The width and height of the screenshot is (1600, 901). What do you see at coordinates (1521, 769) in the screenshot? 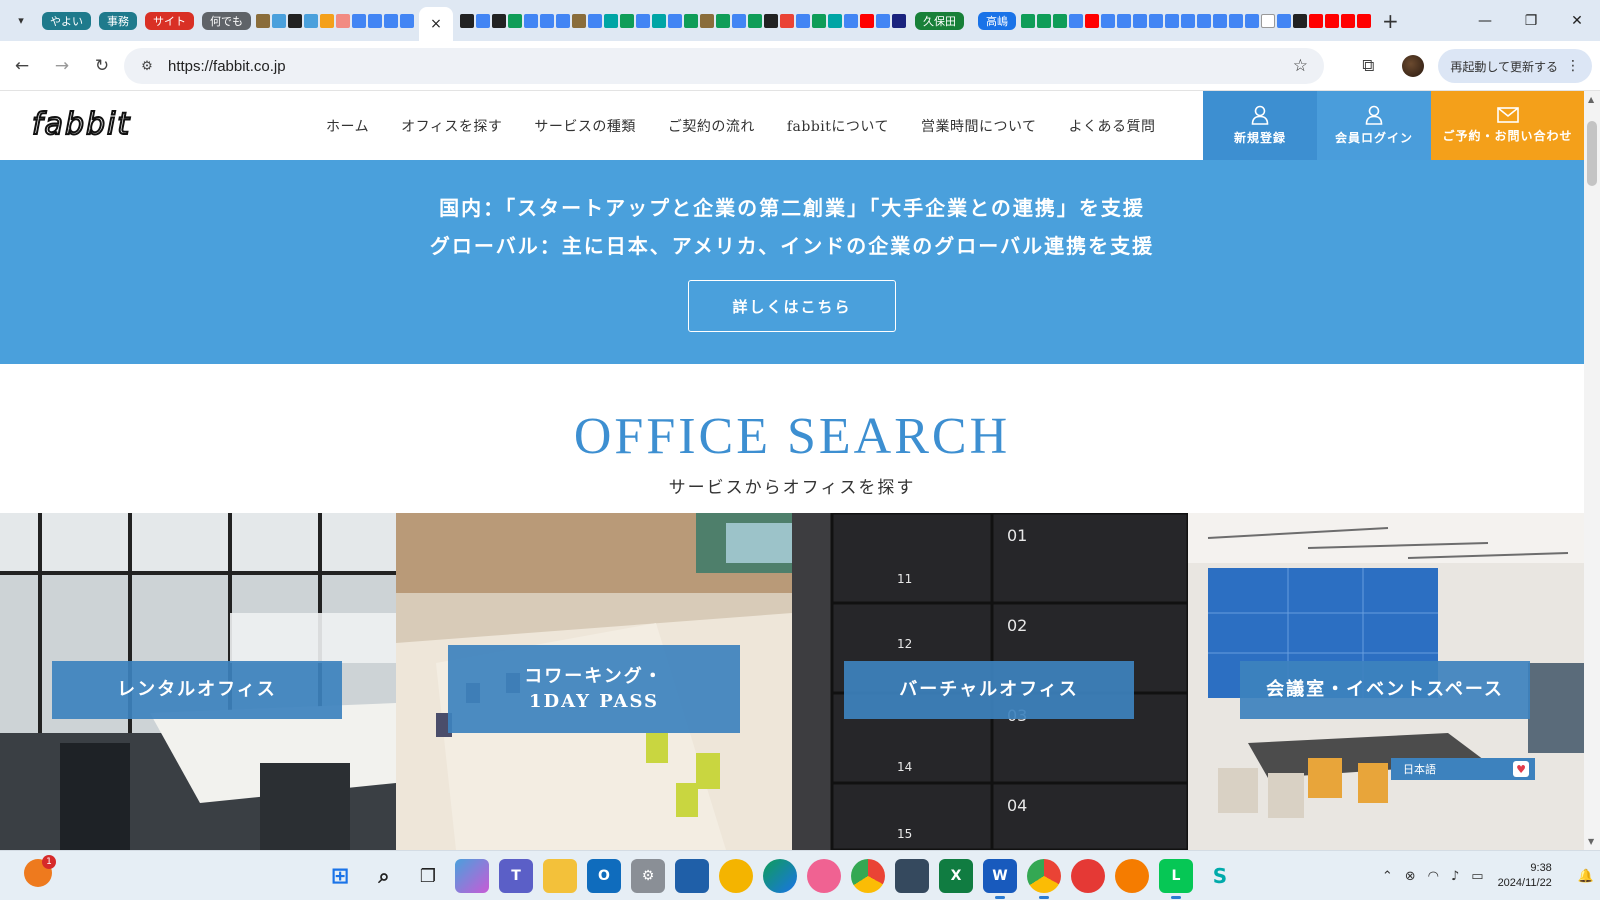
I see `heart-icon: ♥` at bounding box center [1521, 769].